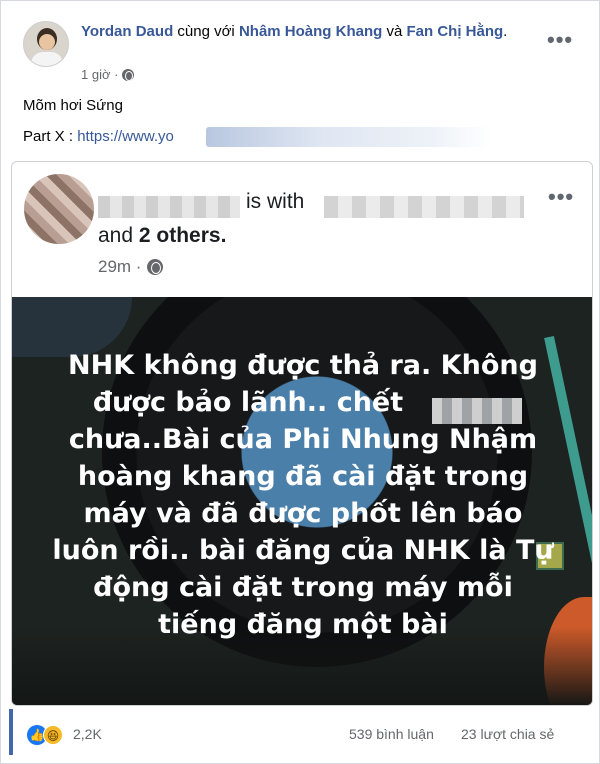  I want to click on shared-author-avatar-blurred, so click(59, 209).